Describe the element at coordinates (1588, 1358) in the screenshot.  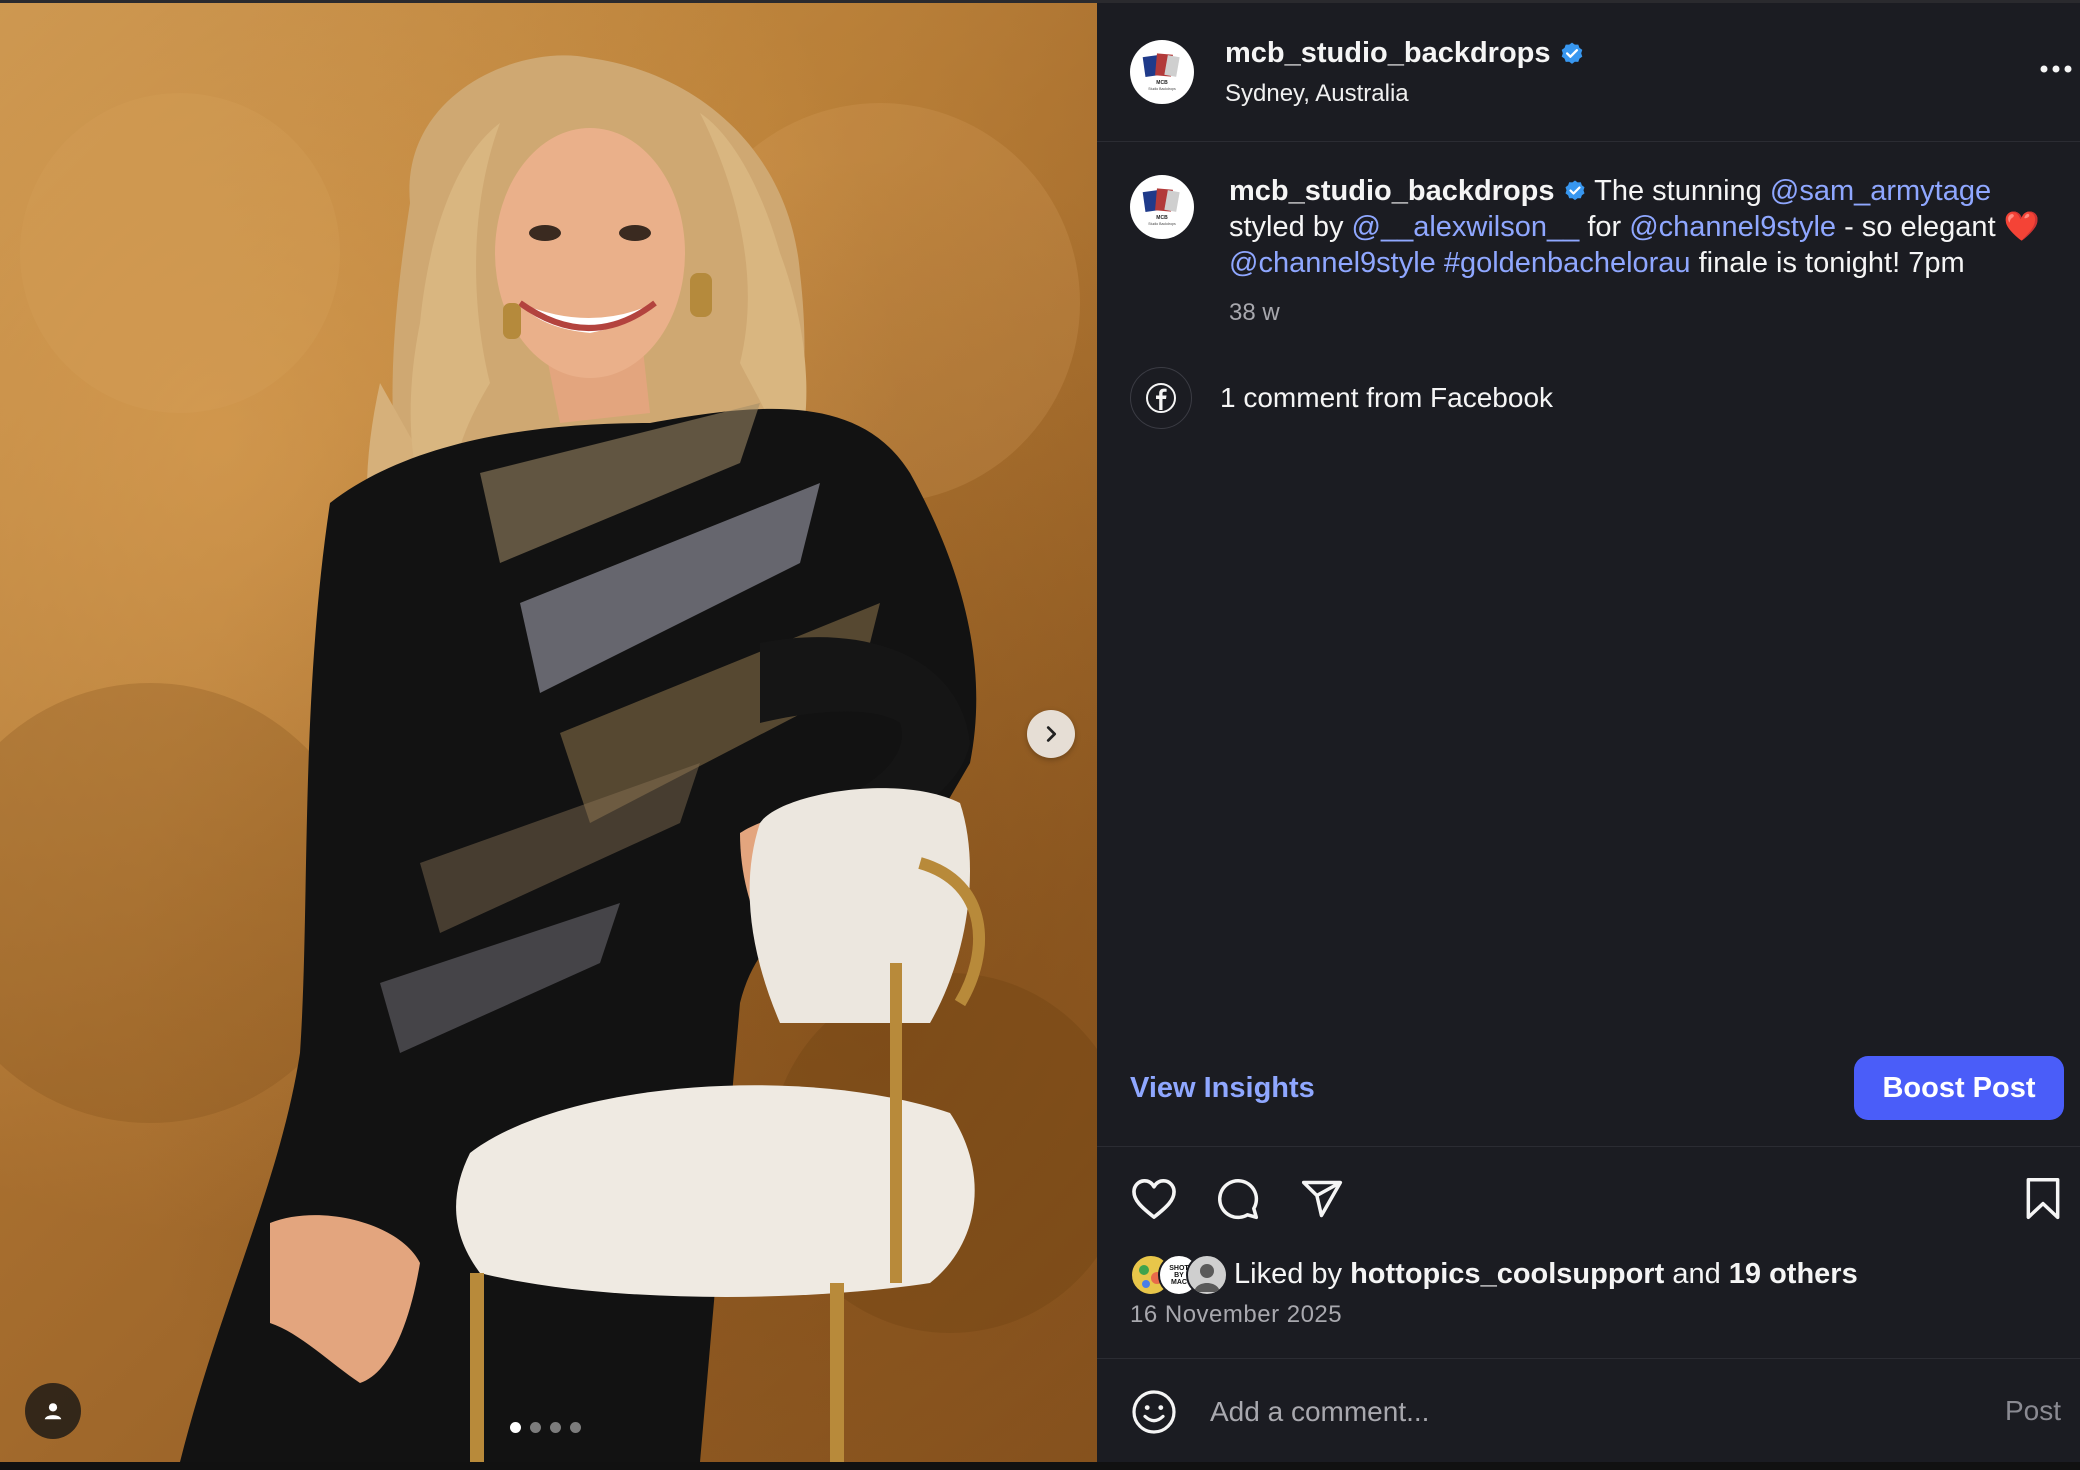
I see `comment-divider` at that location.